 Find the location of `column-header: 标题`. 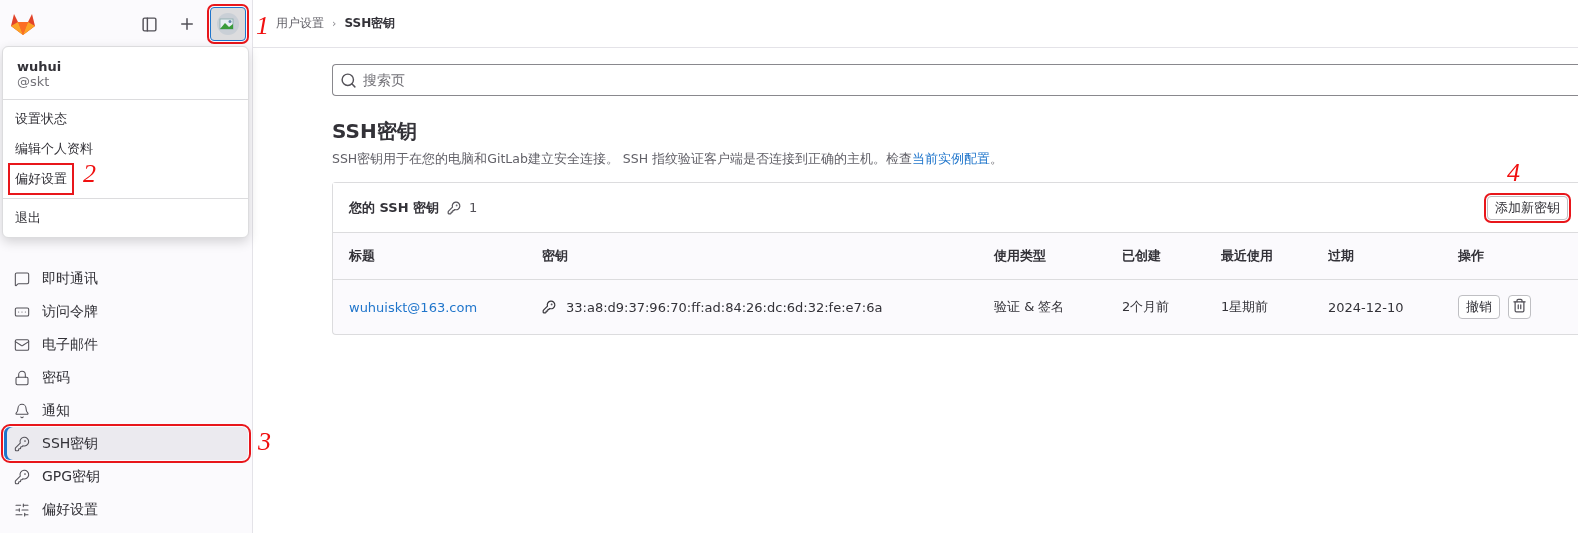

column-header: 标题 is located at coordinates (429, 256).